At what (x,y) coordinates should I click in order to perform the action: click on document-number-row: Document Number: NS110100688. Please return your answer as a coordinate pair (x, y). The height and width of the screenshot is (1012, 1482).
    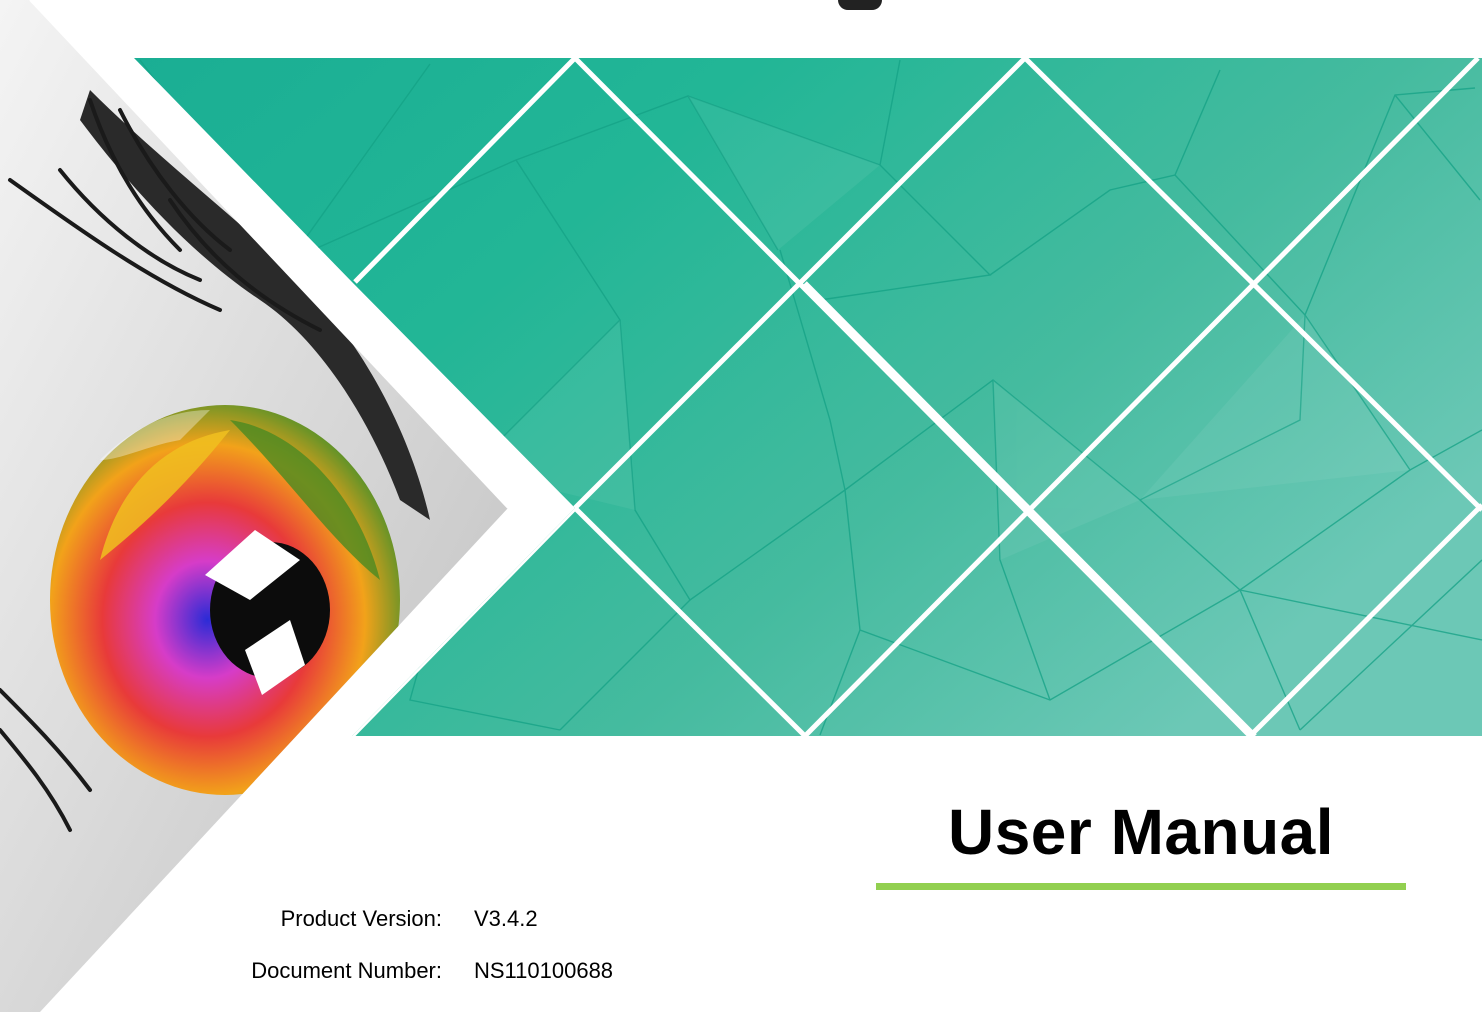
    Looking at the image, I should click on (450, 971).